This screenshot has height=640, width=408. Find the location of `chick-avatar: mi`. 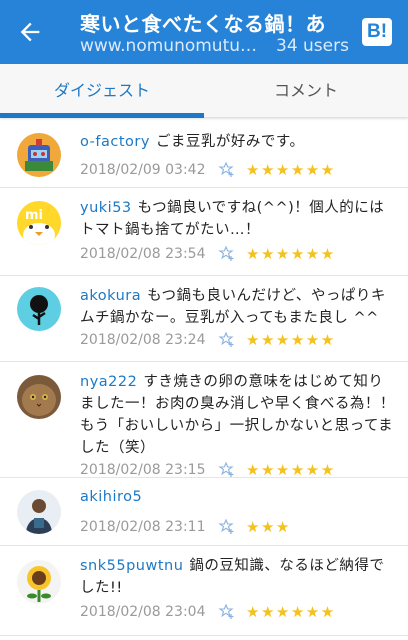

chick-avatar: mi is located at coordinates (39, 223).